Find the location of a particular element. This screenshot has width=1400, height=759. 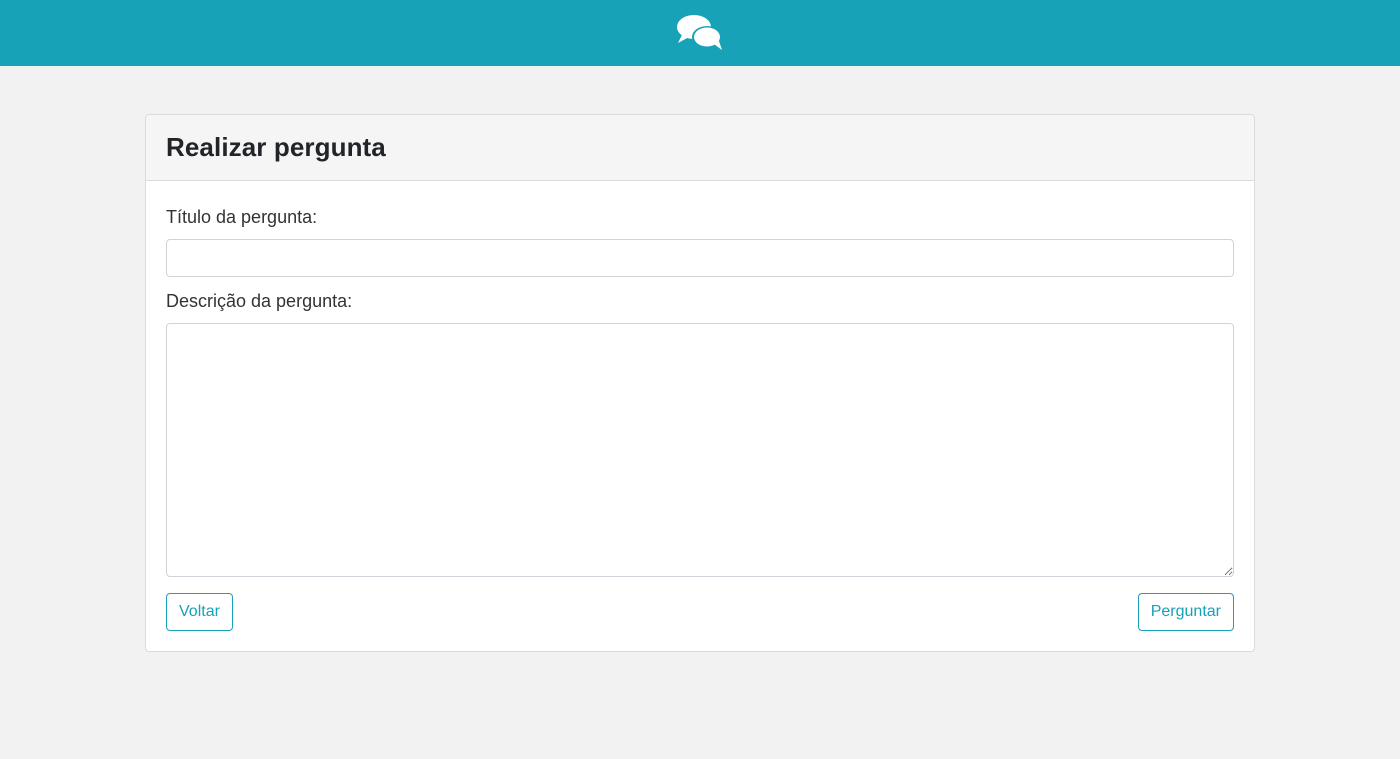

description-label: Descrição da pergunta: is located at coordinates (259, 301).